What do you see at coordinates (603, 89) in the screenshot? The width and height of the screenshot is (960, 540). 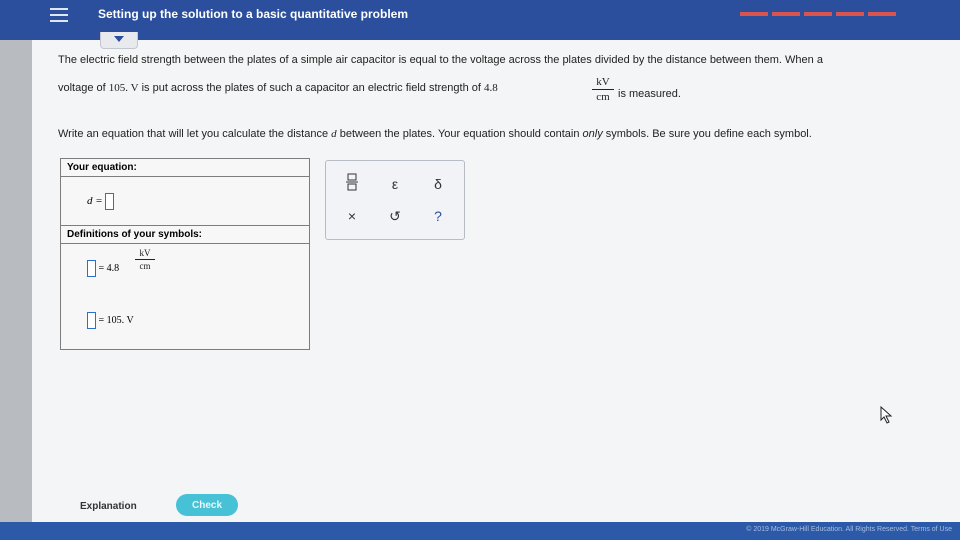 I see `unit-fraction: kV cm` at bounding box center [603, 89].